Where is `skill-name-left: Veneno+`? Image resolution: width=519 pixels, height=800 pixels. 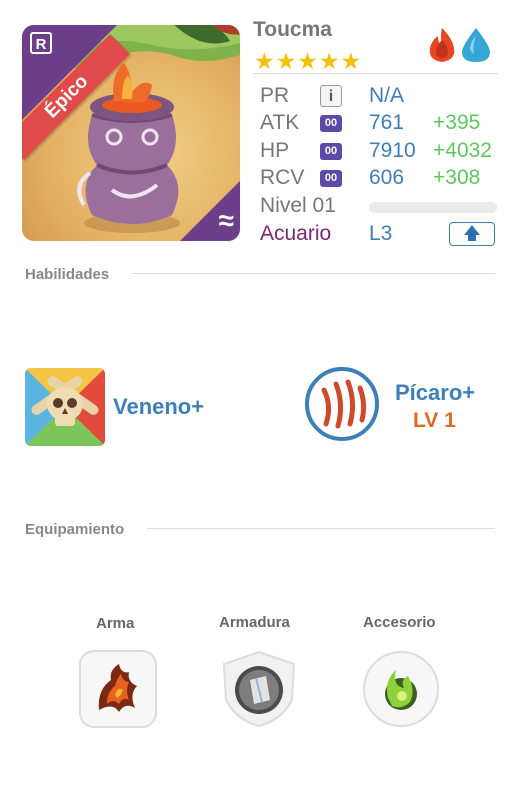 skill-name-left: Veneno+ is located at coordinates (159, 406).